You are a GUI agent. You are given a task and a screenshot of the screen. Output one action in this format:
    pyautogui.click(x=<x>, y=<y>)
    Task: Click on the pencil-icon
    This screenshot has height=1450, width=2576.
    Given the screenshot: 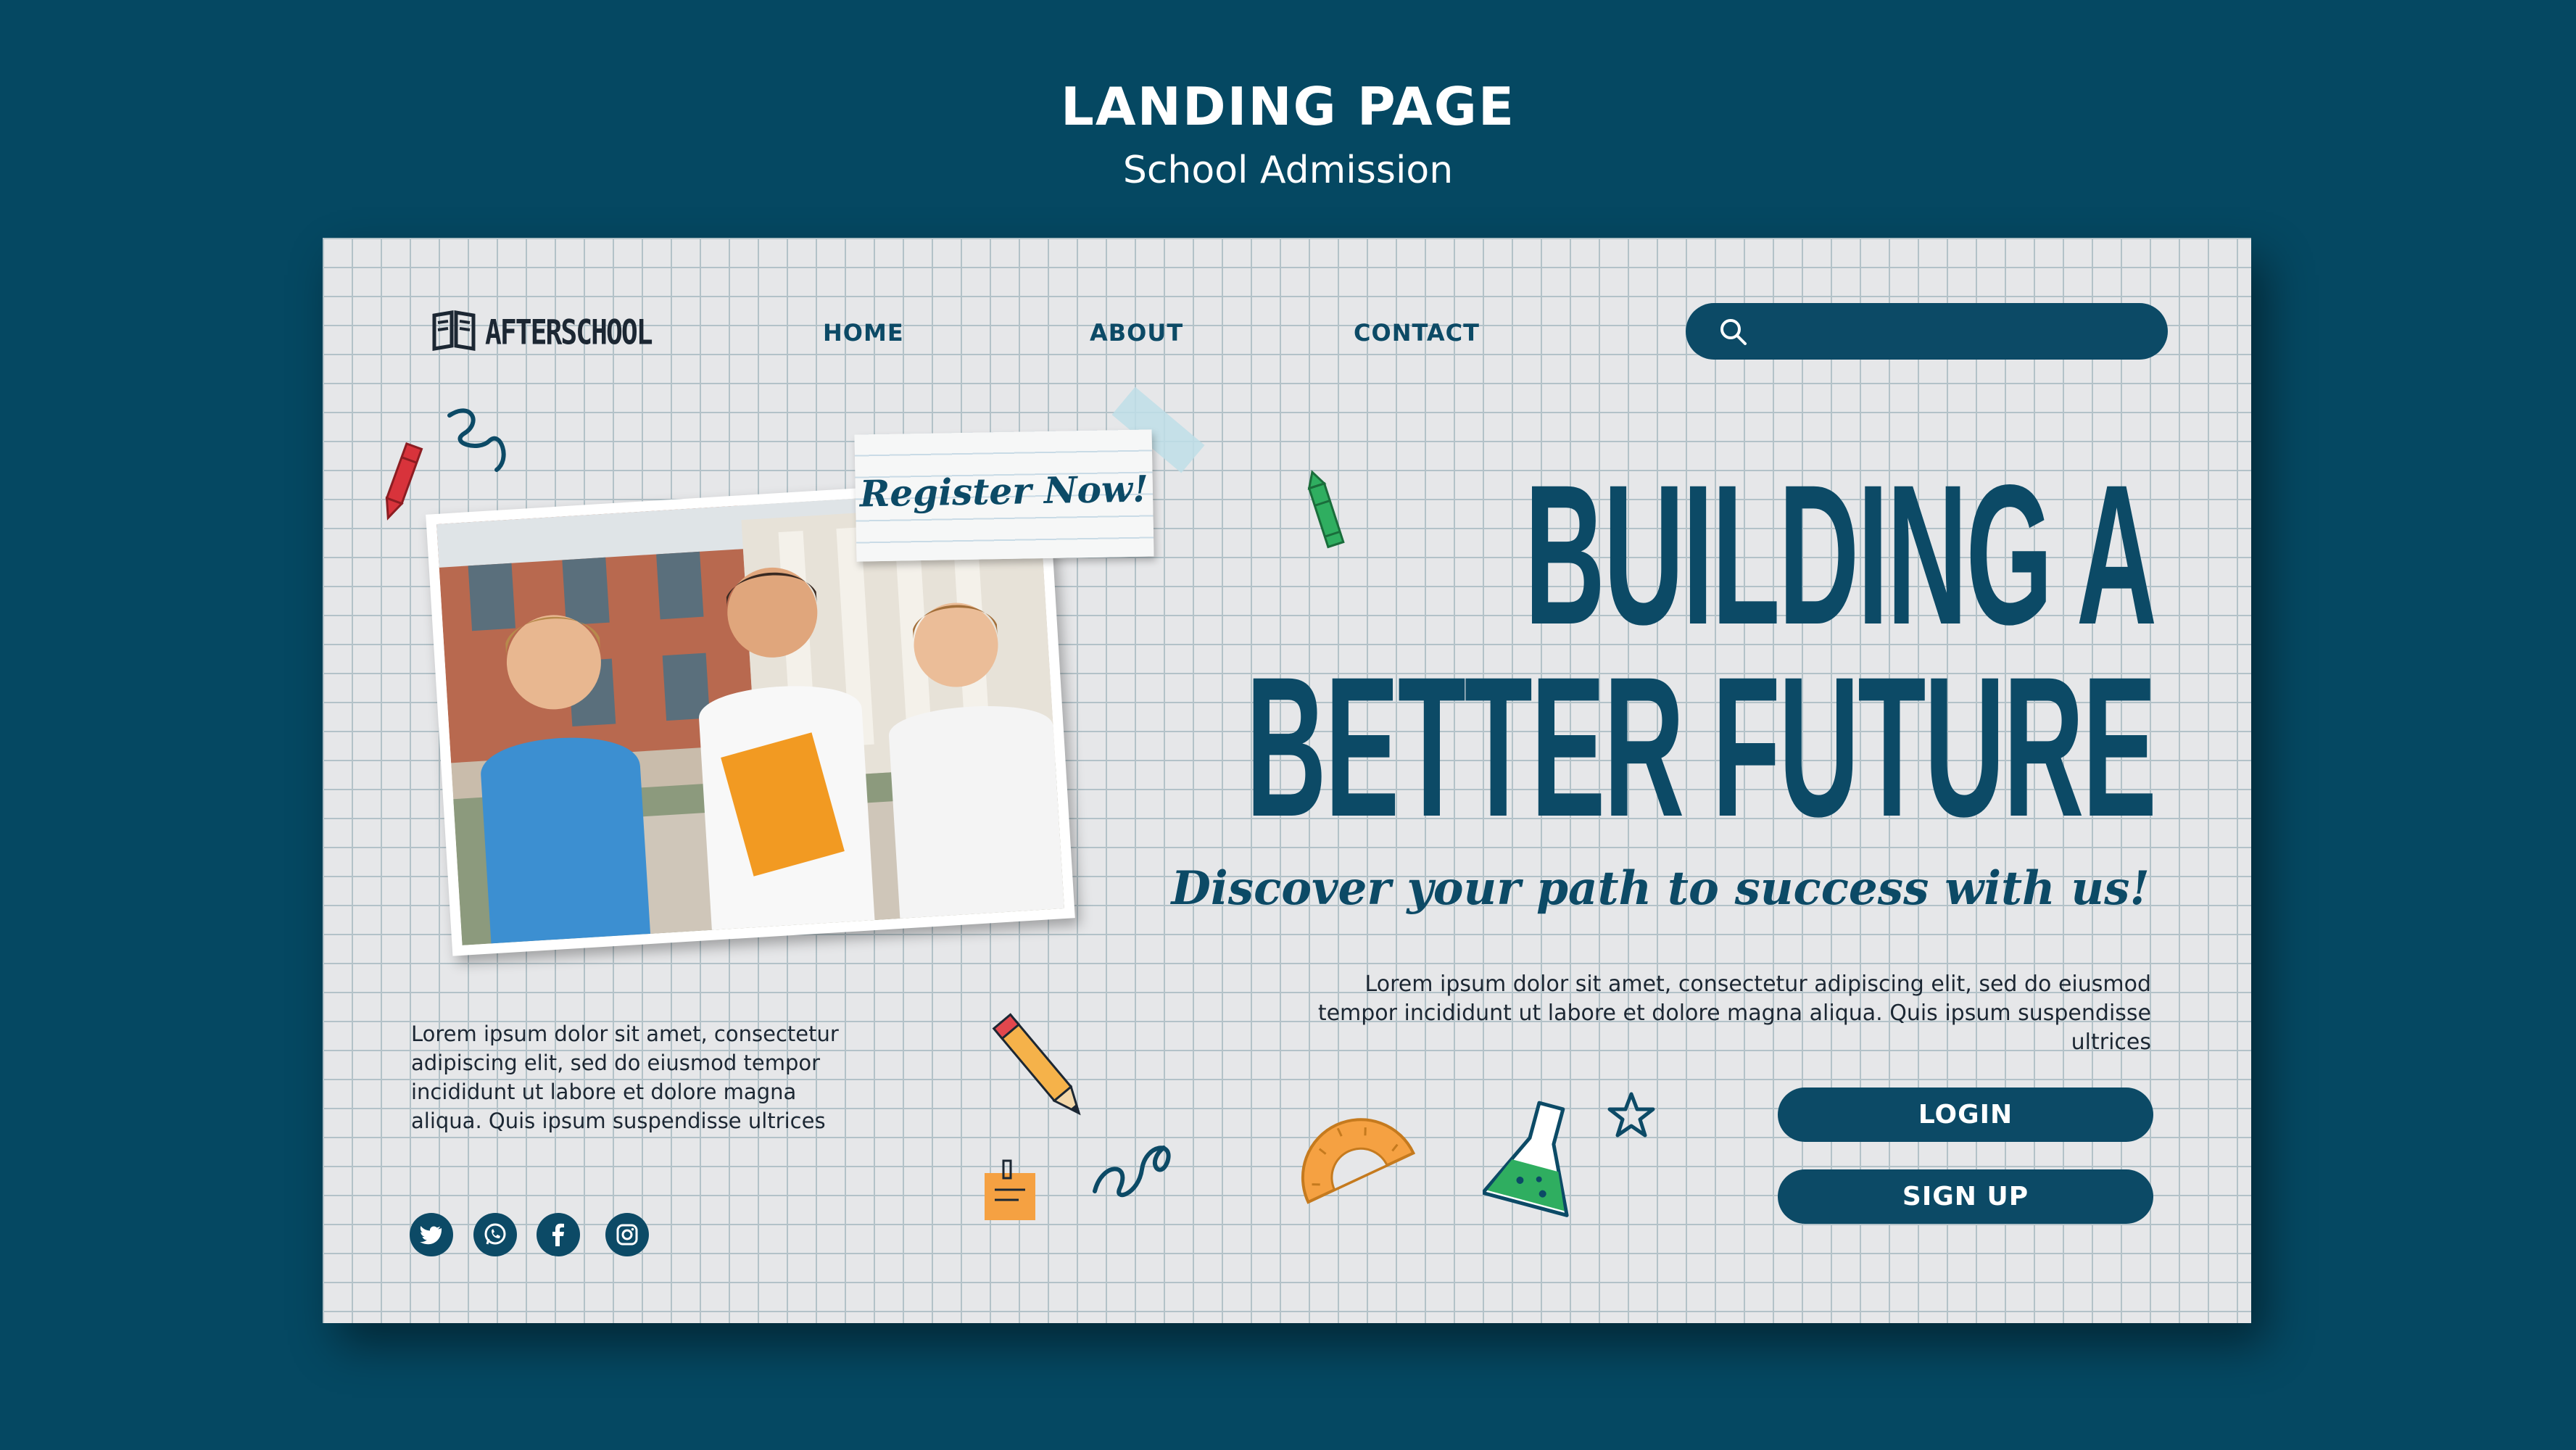 What is the action you would take?
    pyautogui.click(x=1036, y=1064)
    